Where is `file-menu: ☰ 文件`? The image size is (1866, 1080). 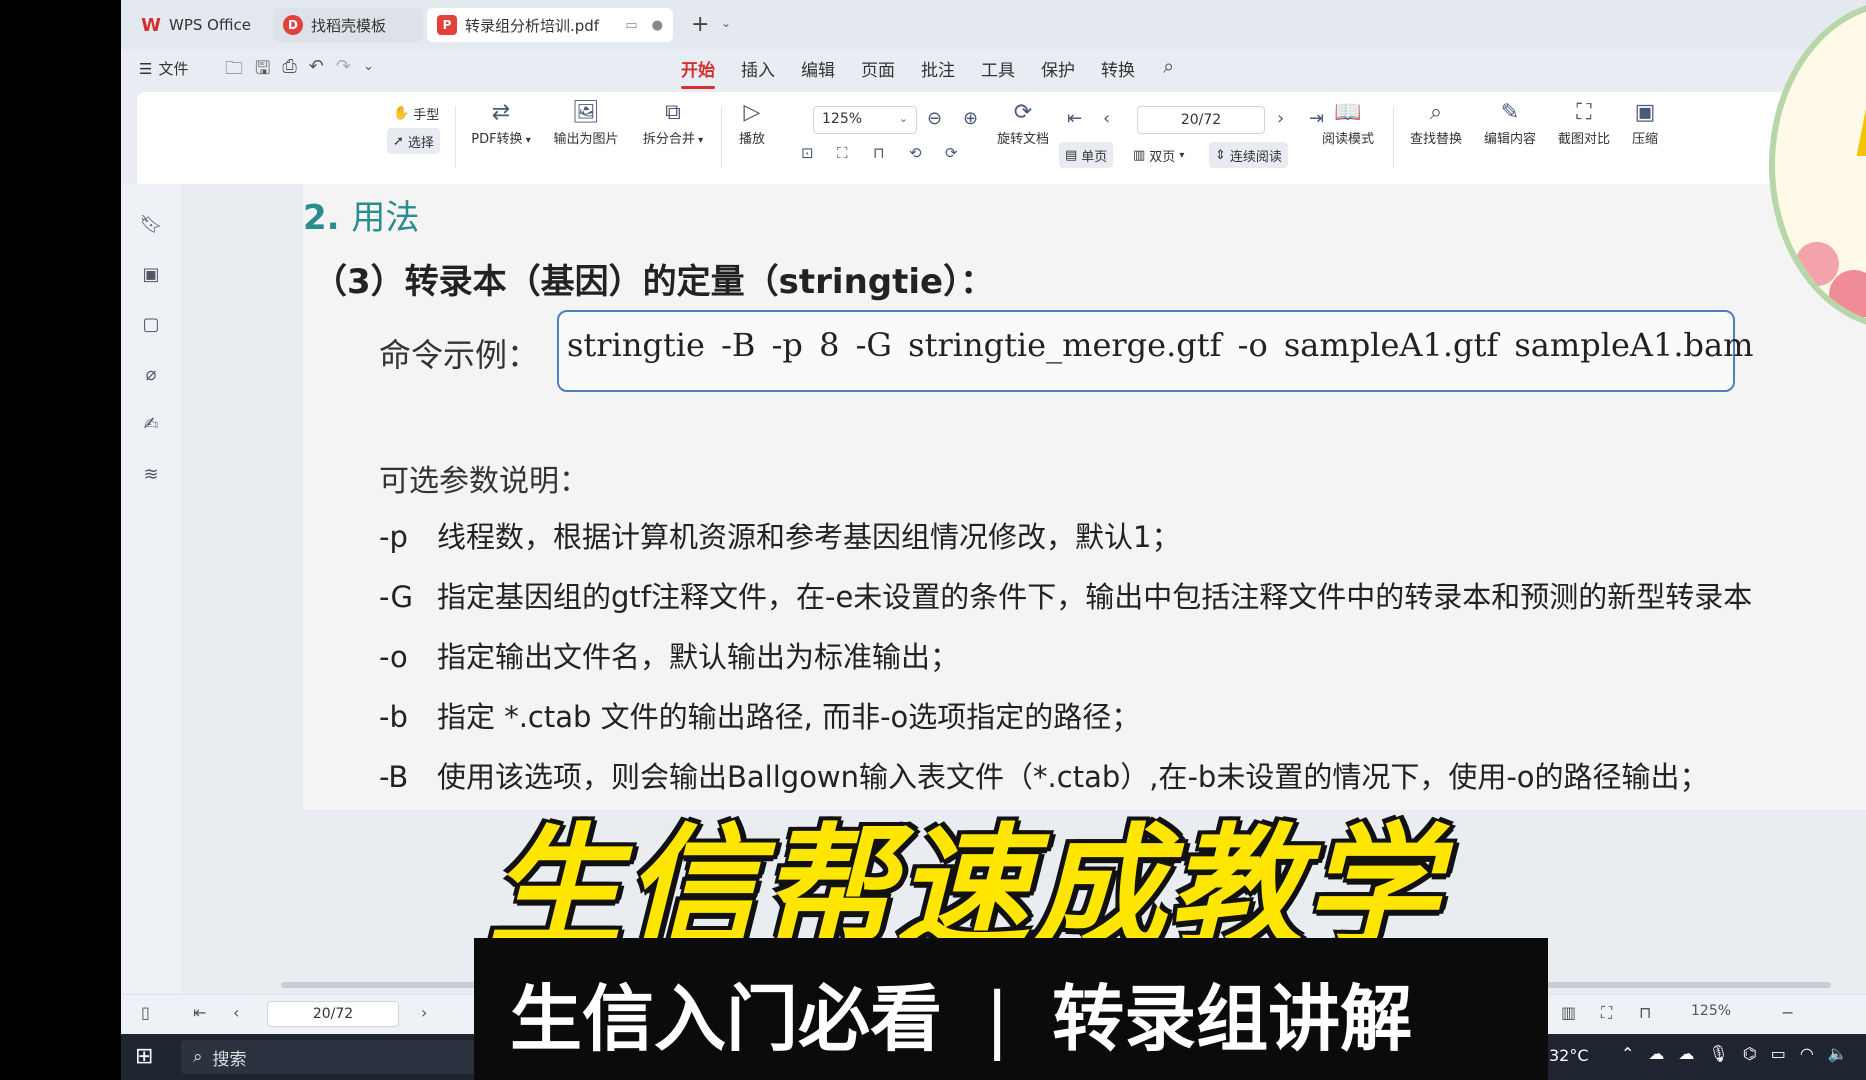
file-menu: ☰ 文件 is located at coordinates (163, 68).